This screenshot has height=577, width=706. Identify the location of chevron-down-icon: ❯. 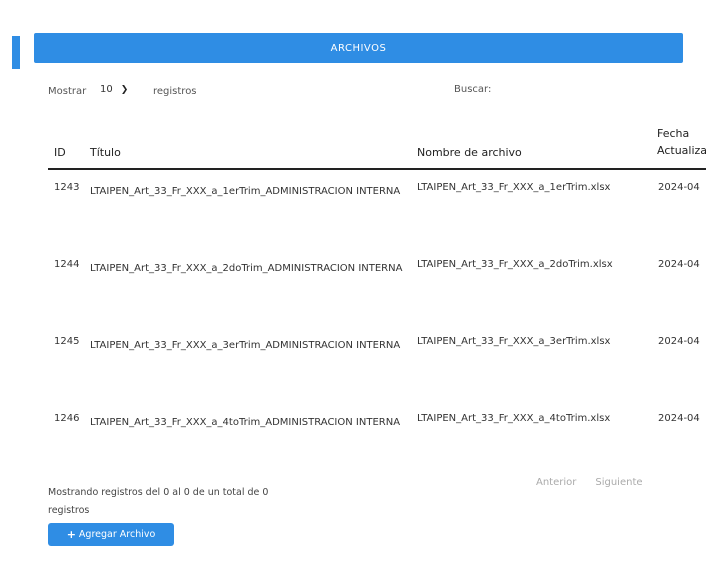
(124, 89).